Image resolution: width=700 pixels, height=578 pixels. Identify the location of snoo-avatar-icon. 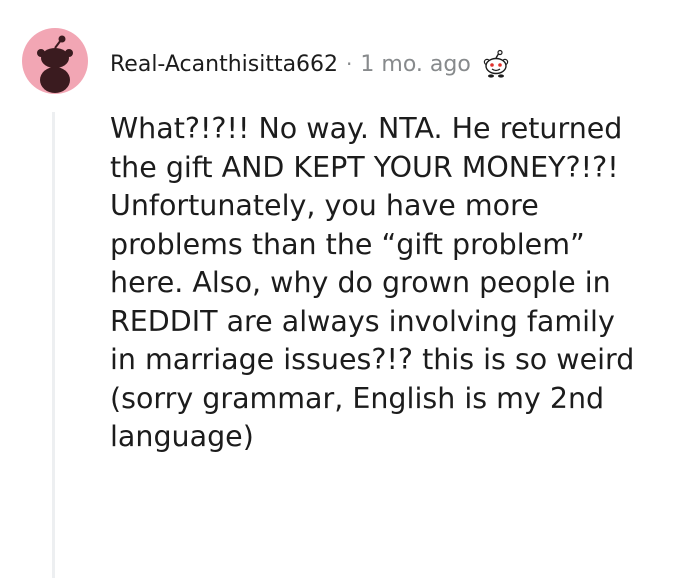
(55, 64).